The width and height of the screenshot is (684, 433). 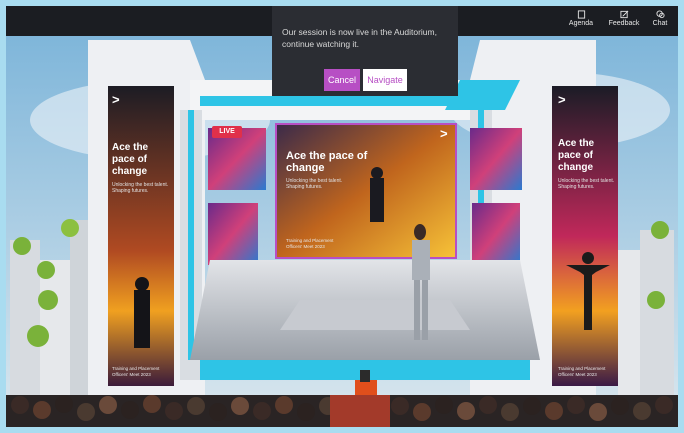 I want to click on chat-label: Chat, so click(x=660, y=23).